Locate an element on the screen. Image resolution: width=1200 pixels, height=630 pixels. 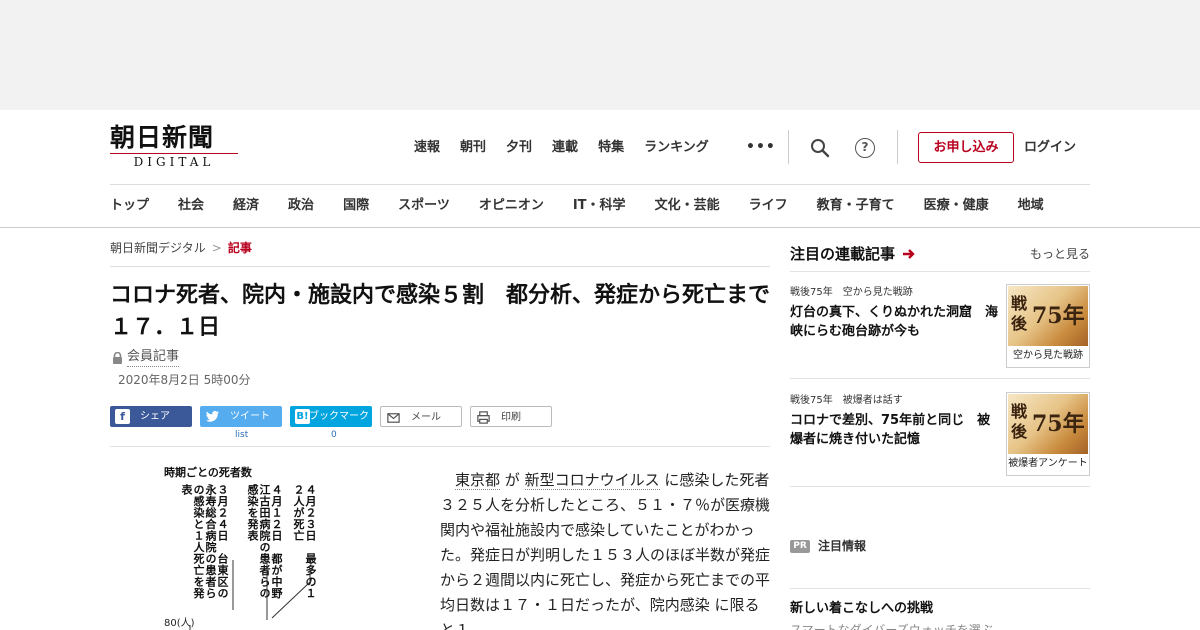
cat-region: 地域 is located at coordinates (1031, 206).